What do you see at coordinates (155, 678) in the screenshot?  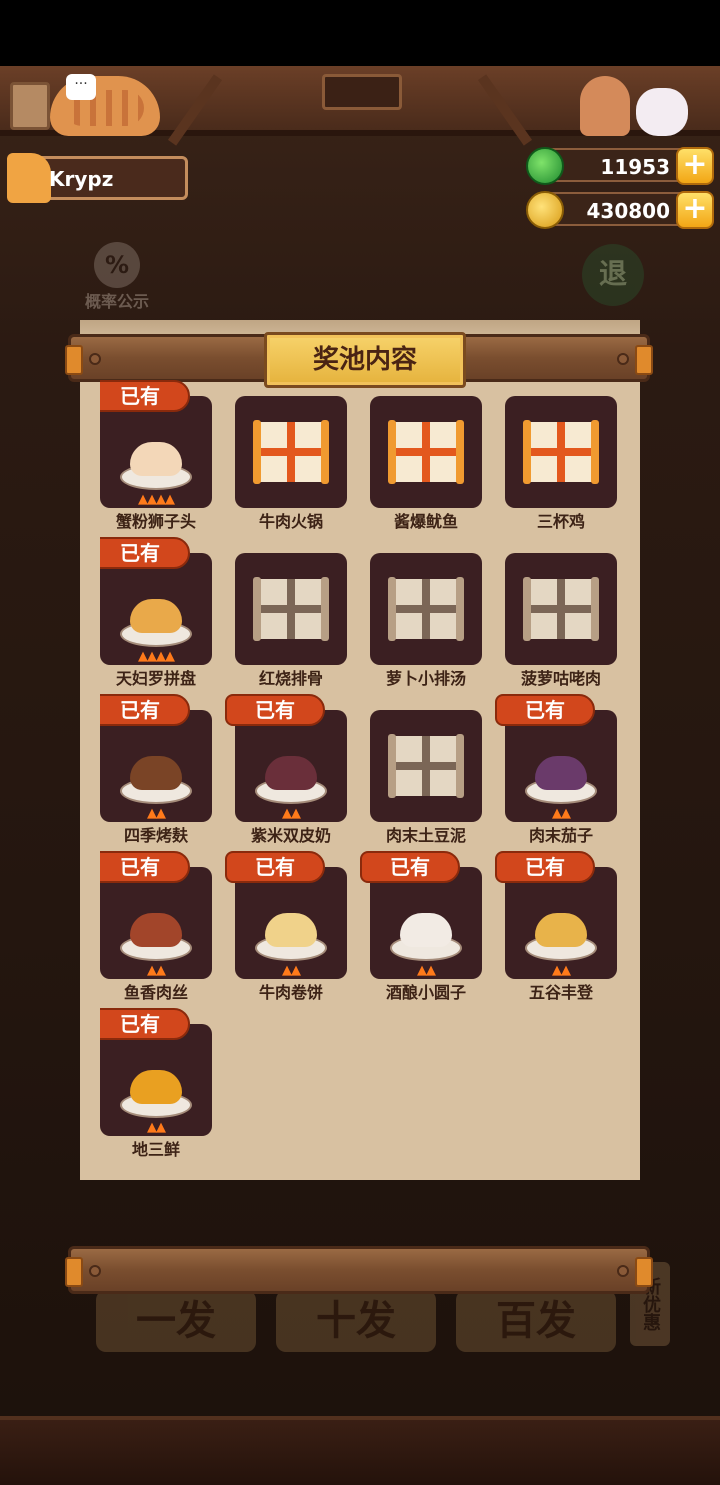 I see `prize-name: 天妇罗拼盘` at bounding box center [155, 678].